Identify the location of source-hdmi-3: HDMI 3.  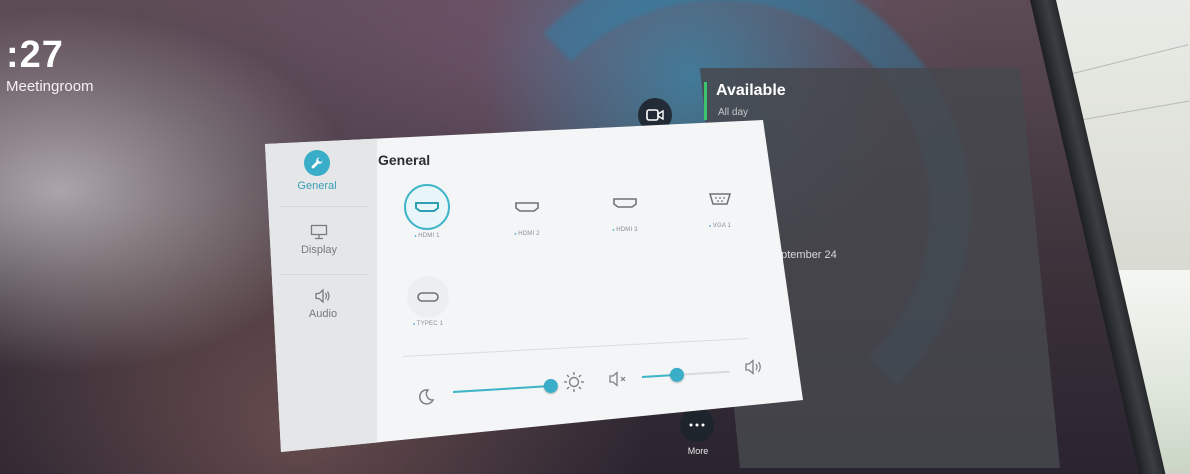
(625, 207).